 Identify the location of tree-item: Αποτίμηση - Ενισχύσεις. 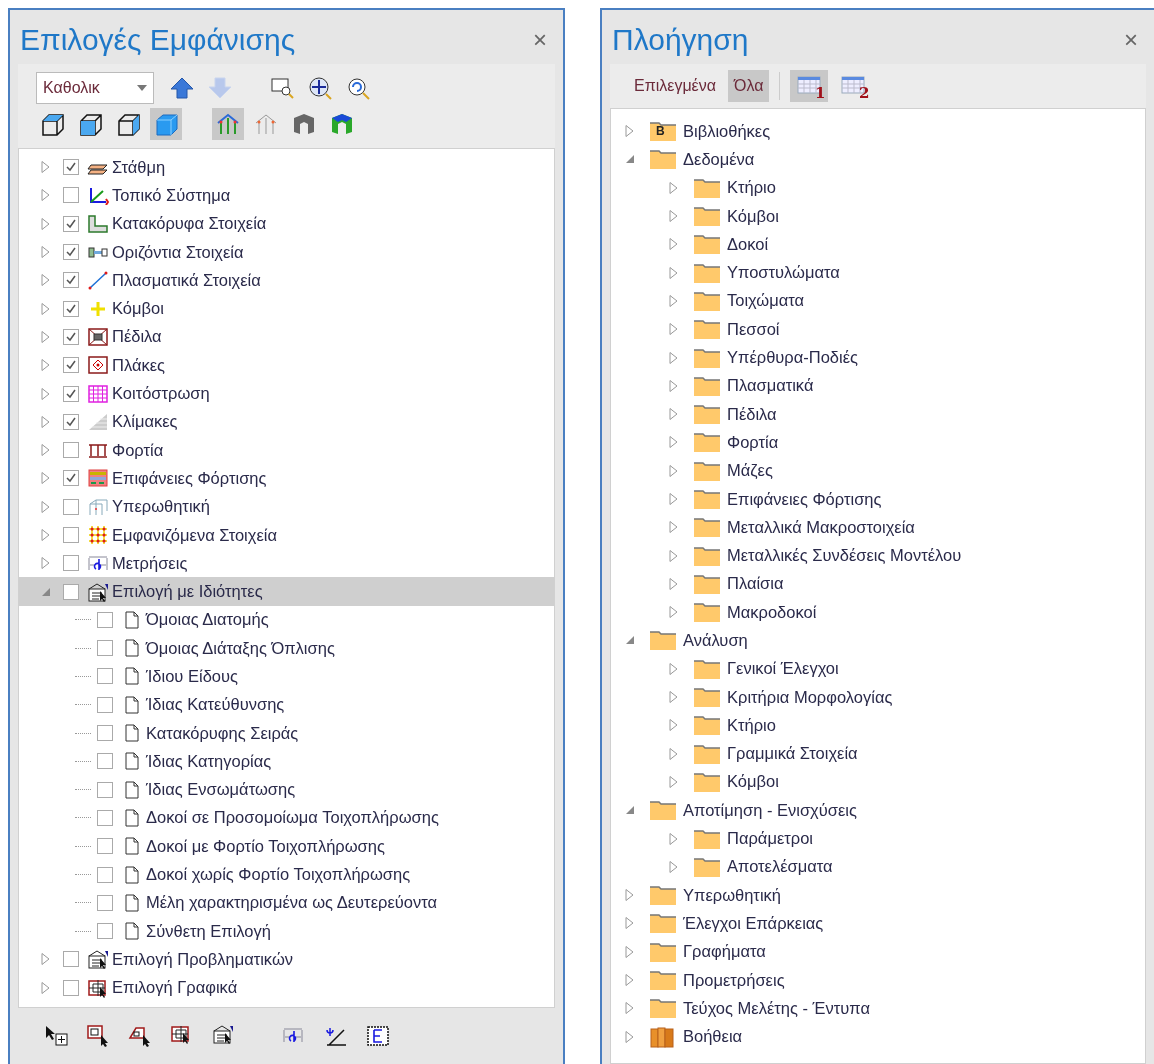
(884, 810).